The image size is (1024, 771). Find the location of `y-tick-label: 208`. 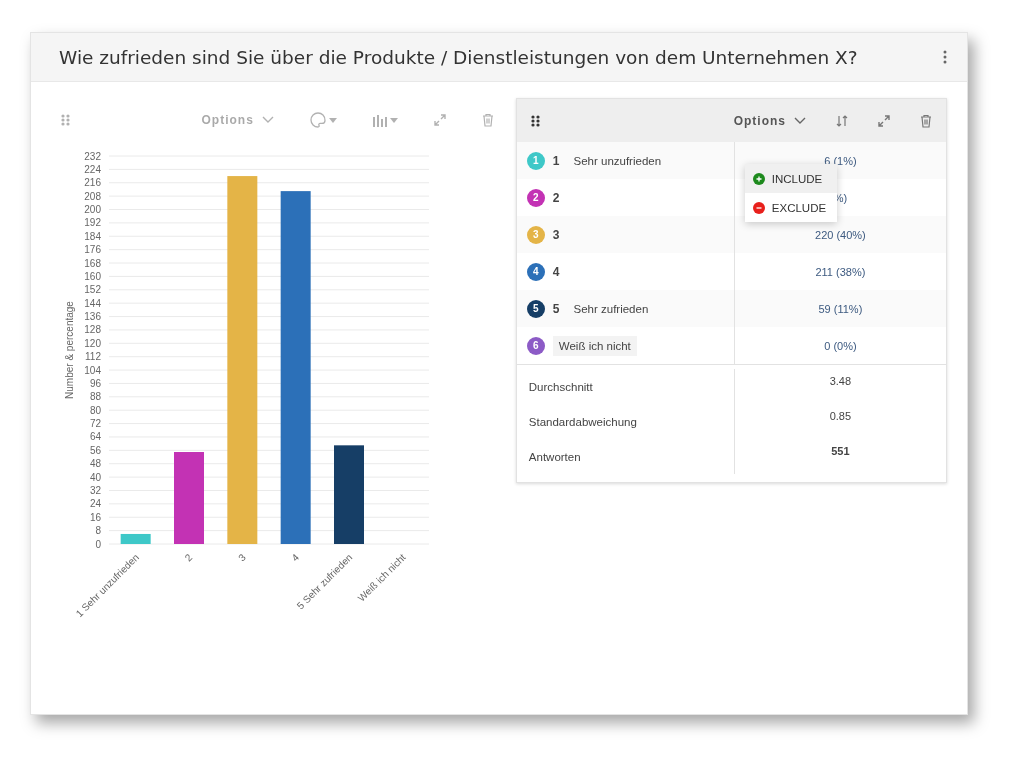

y-tick-label: 208 is located at coordinates (92, 196).